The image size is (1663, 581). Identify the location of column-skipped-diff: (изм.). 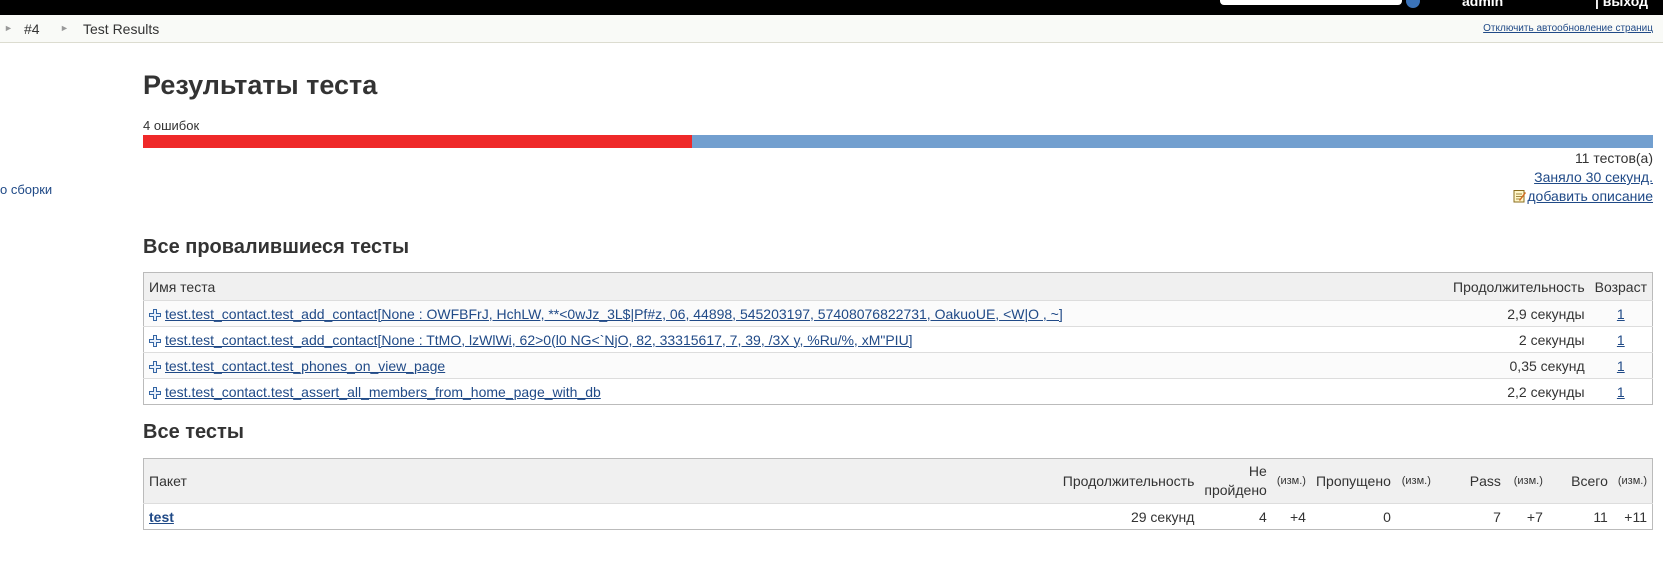
(1415, 481).